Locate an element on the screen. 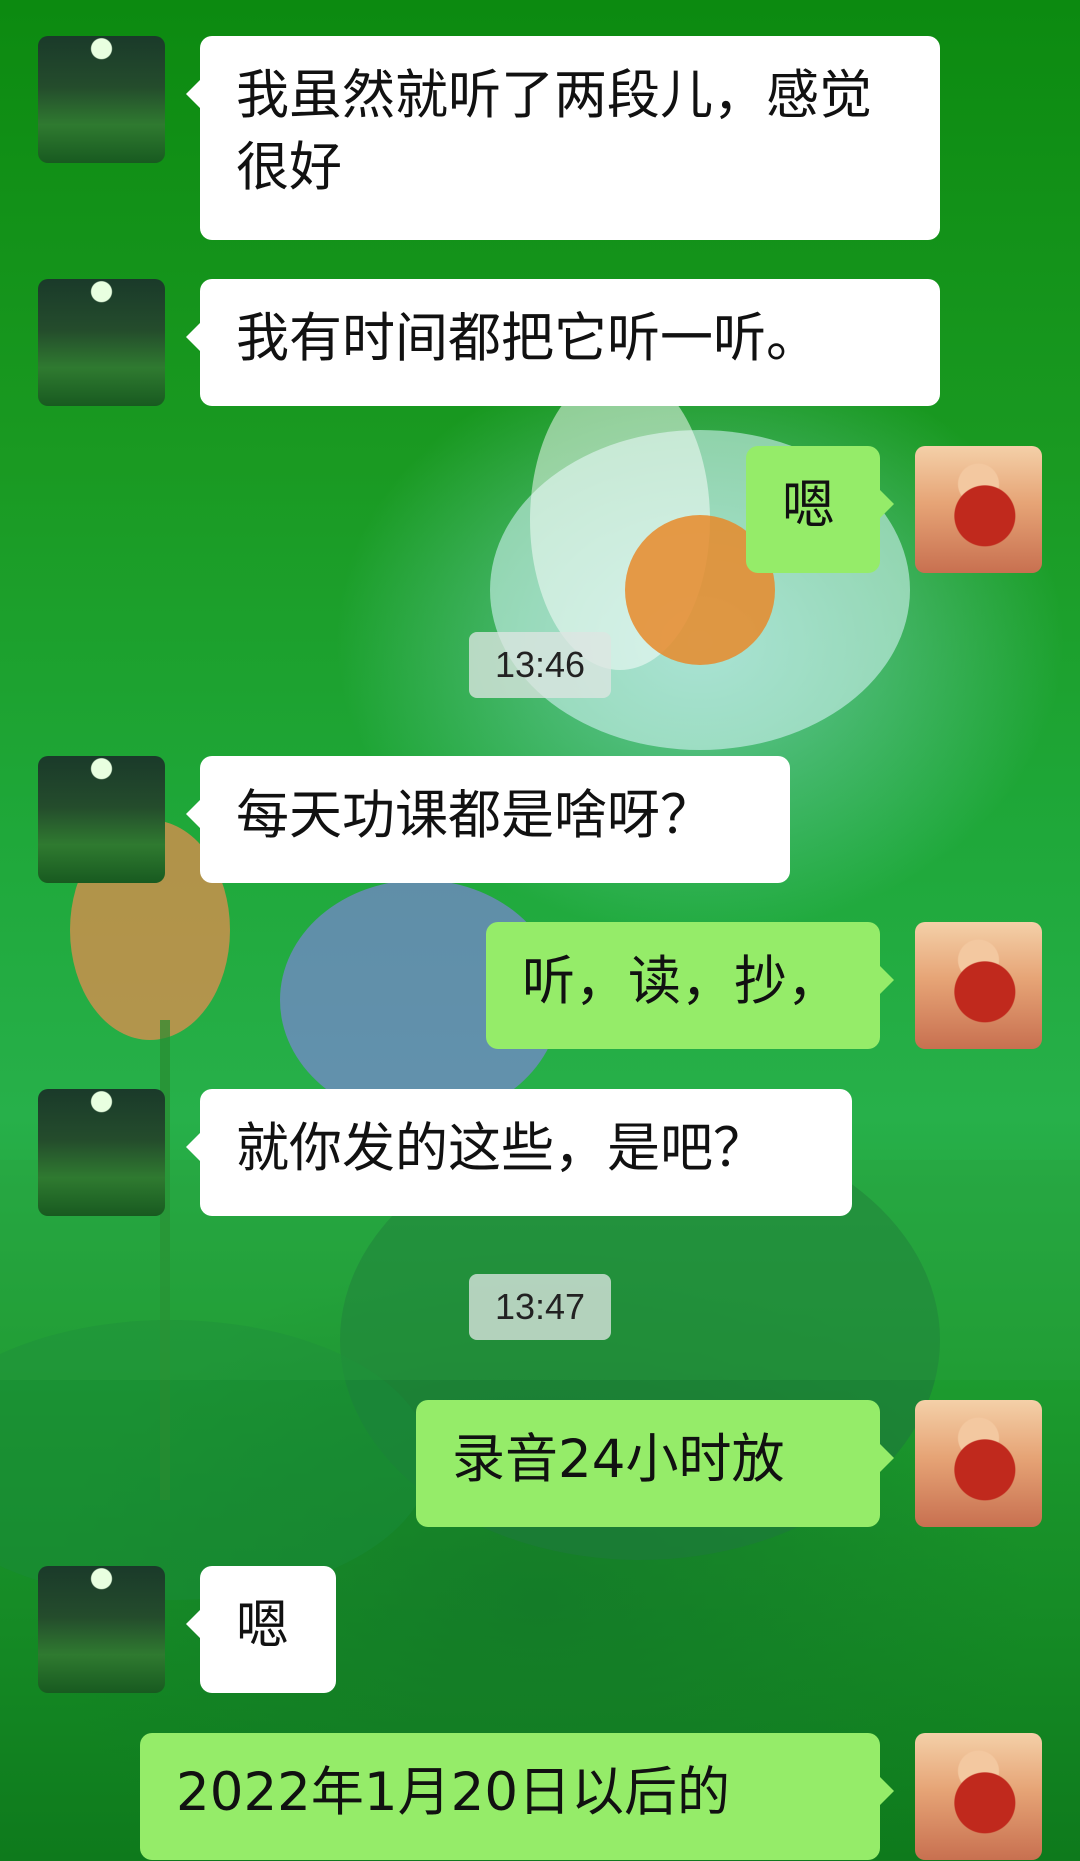 The image size is (1080, 1861). message-text: 我虽然就听了两段儿，感觉很好 is located at coordinates (554, 131).